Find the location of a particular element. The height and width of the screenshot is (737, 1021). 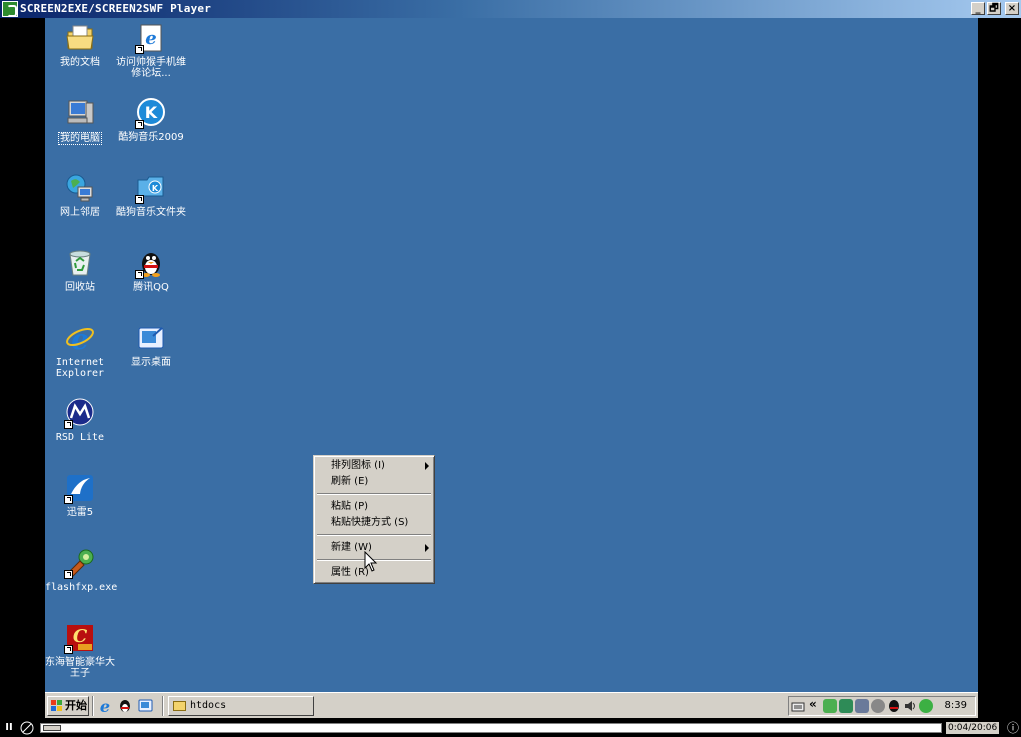

network-icon is located at coordinates (80, 188).